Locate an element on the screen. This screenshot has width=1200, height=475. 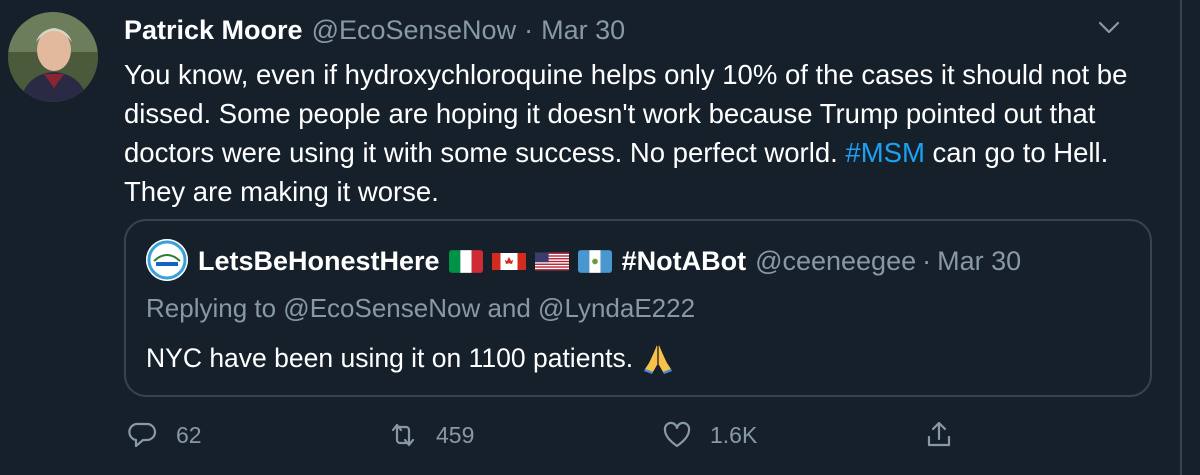
share-icon is located at coordinates (939, 435).